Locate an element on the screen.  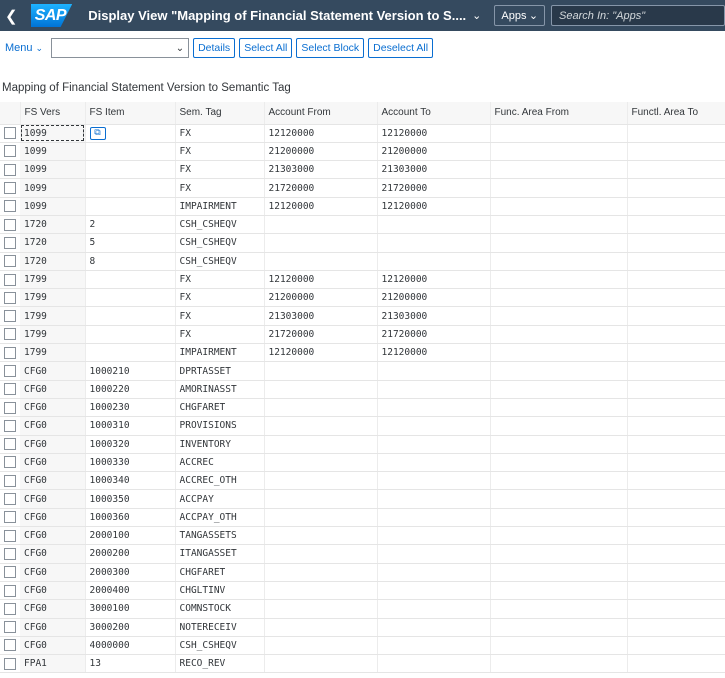
table-row: 1799 FX 12120000 12120000 is located at coordinates (362, 280).